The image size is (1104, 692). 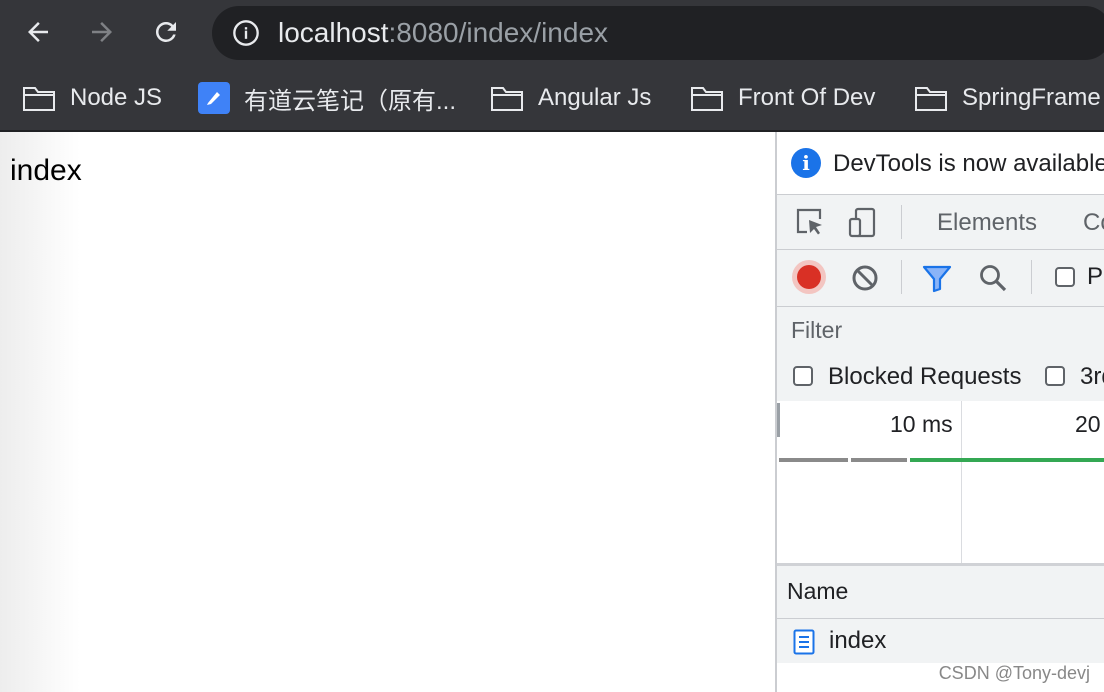 I want to click on devtools-info-banner: i DevTools is now available, so click(x=940, y=163).